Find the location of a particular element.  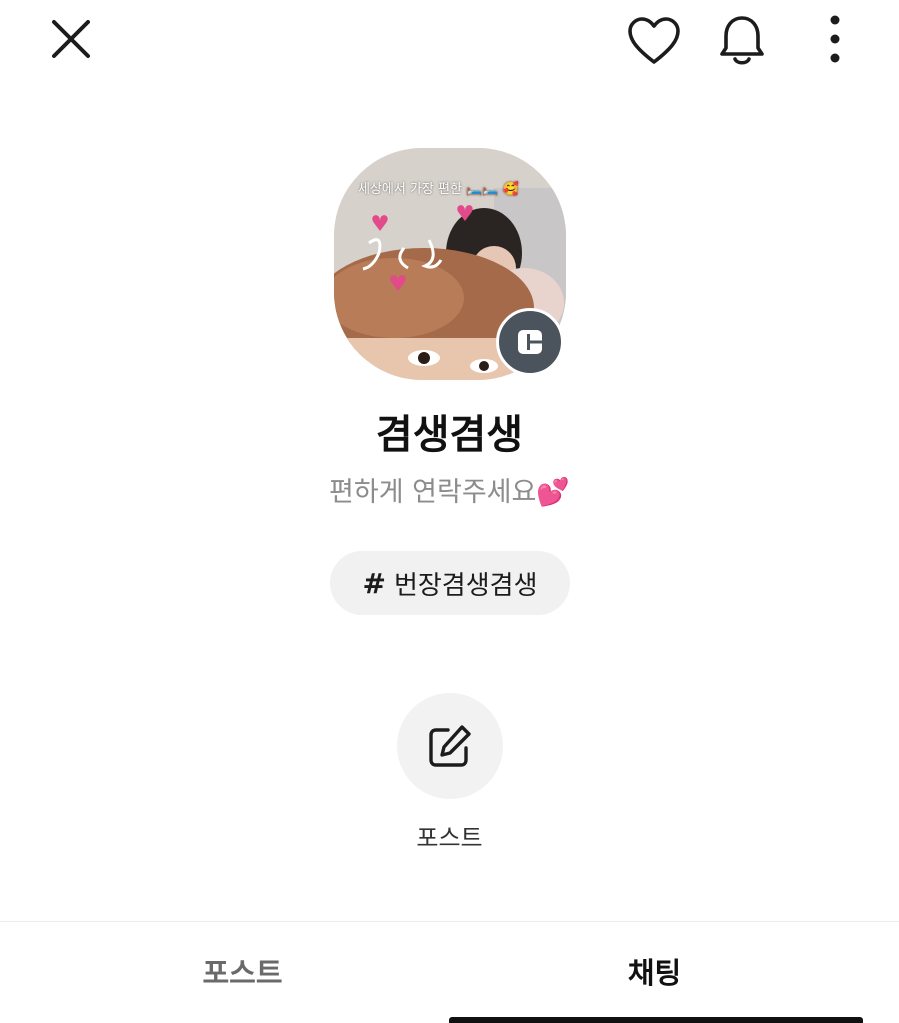

close-icon is located at coordinates (71, 39).